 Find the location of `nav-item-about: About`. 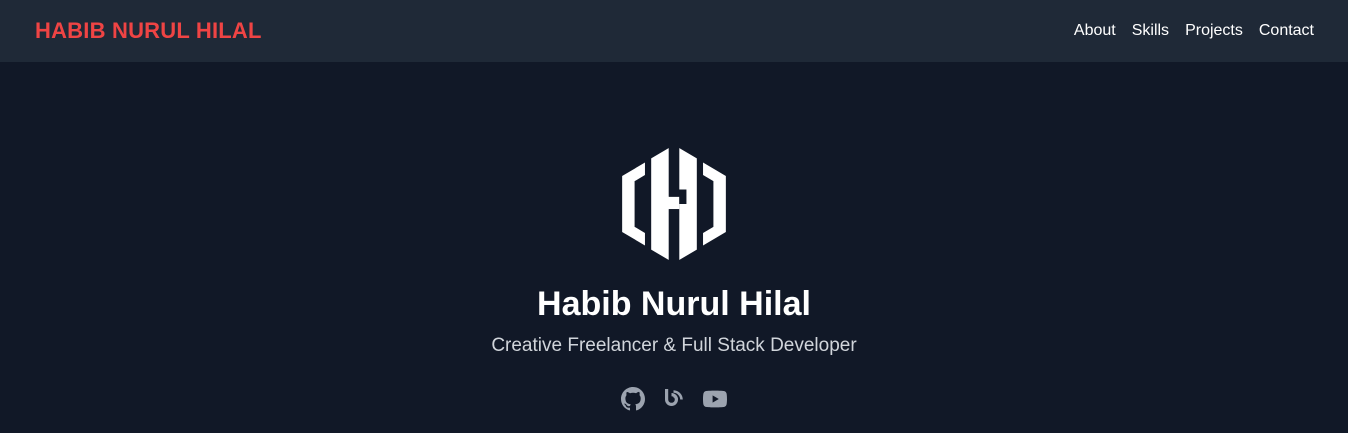

nav-item-about: About is located at coordinates (1095, 31).